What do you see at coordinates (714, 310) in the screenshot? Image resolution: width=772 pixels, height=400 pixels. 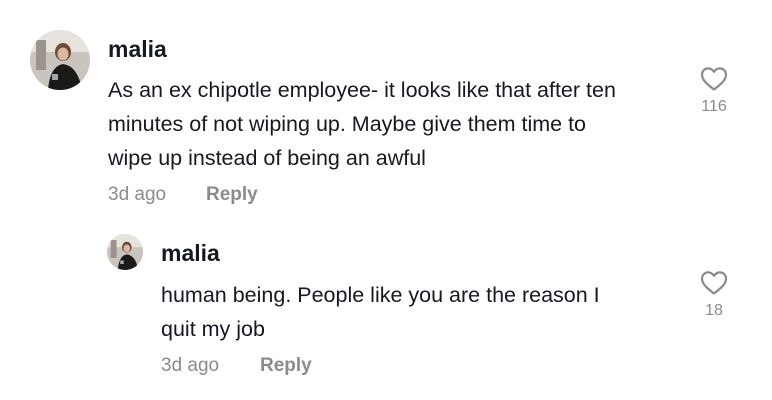 I see `like-count: 18` at bounding box center [714, 310].